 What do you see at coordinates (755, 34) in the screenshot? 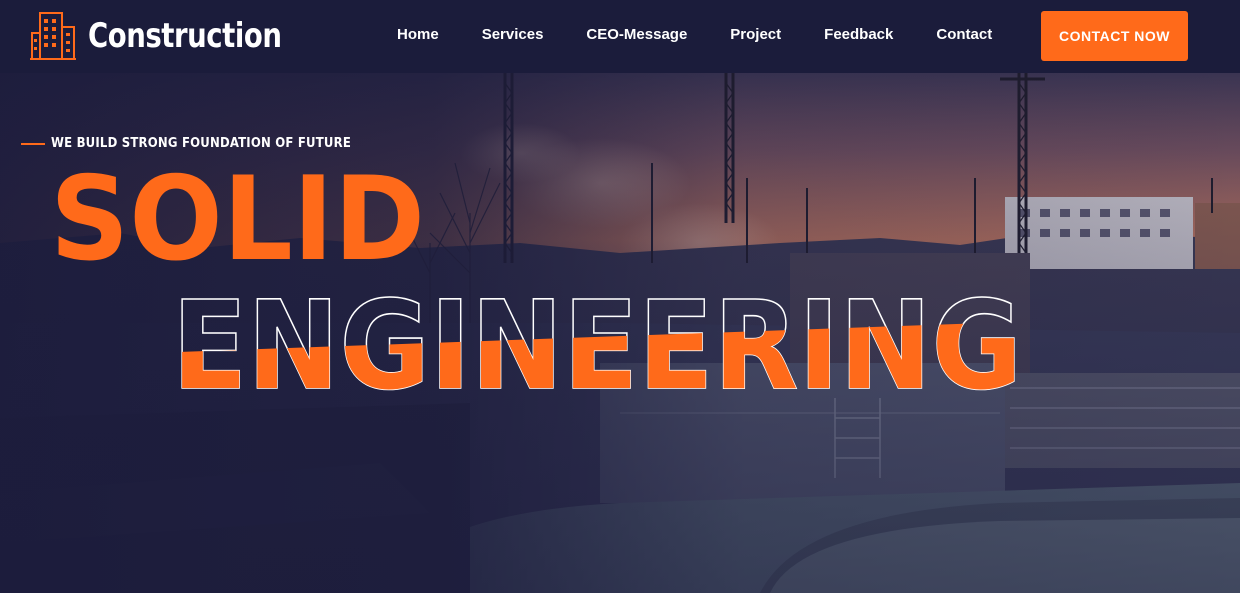
I see `nav-project: Project` at bounding box center [755, 34].